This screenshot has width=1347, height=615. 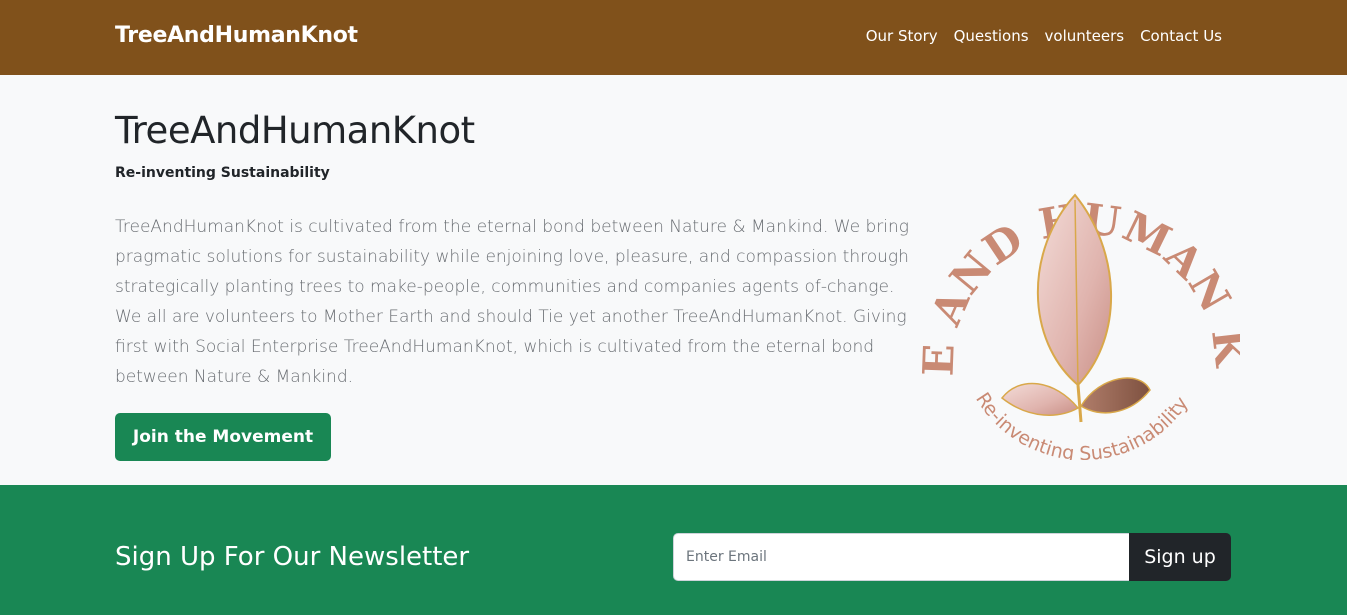 I want to click on nav-link-contact-us: Contact Us, so click(x=1181, y=36).